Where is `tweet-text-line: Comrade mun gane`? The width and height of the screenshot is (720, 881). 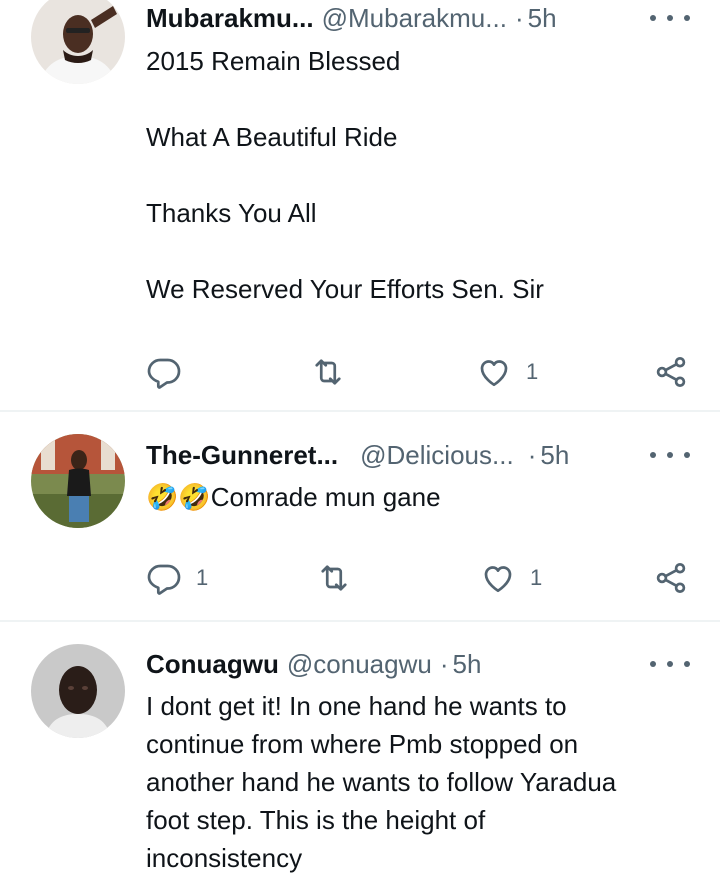 tweet-text-line: Comrade mun gane is located at coordinates (325, 497).